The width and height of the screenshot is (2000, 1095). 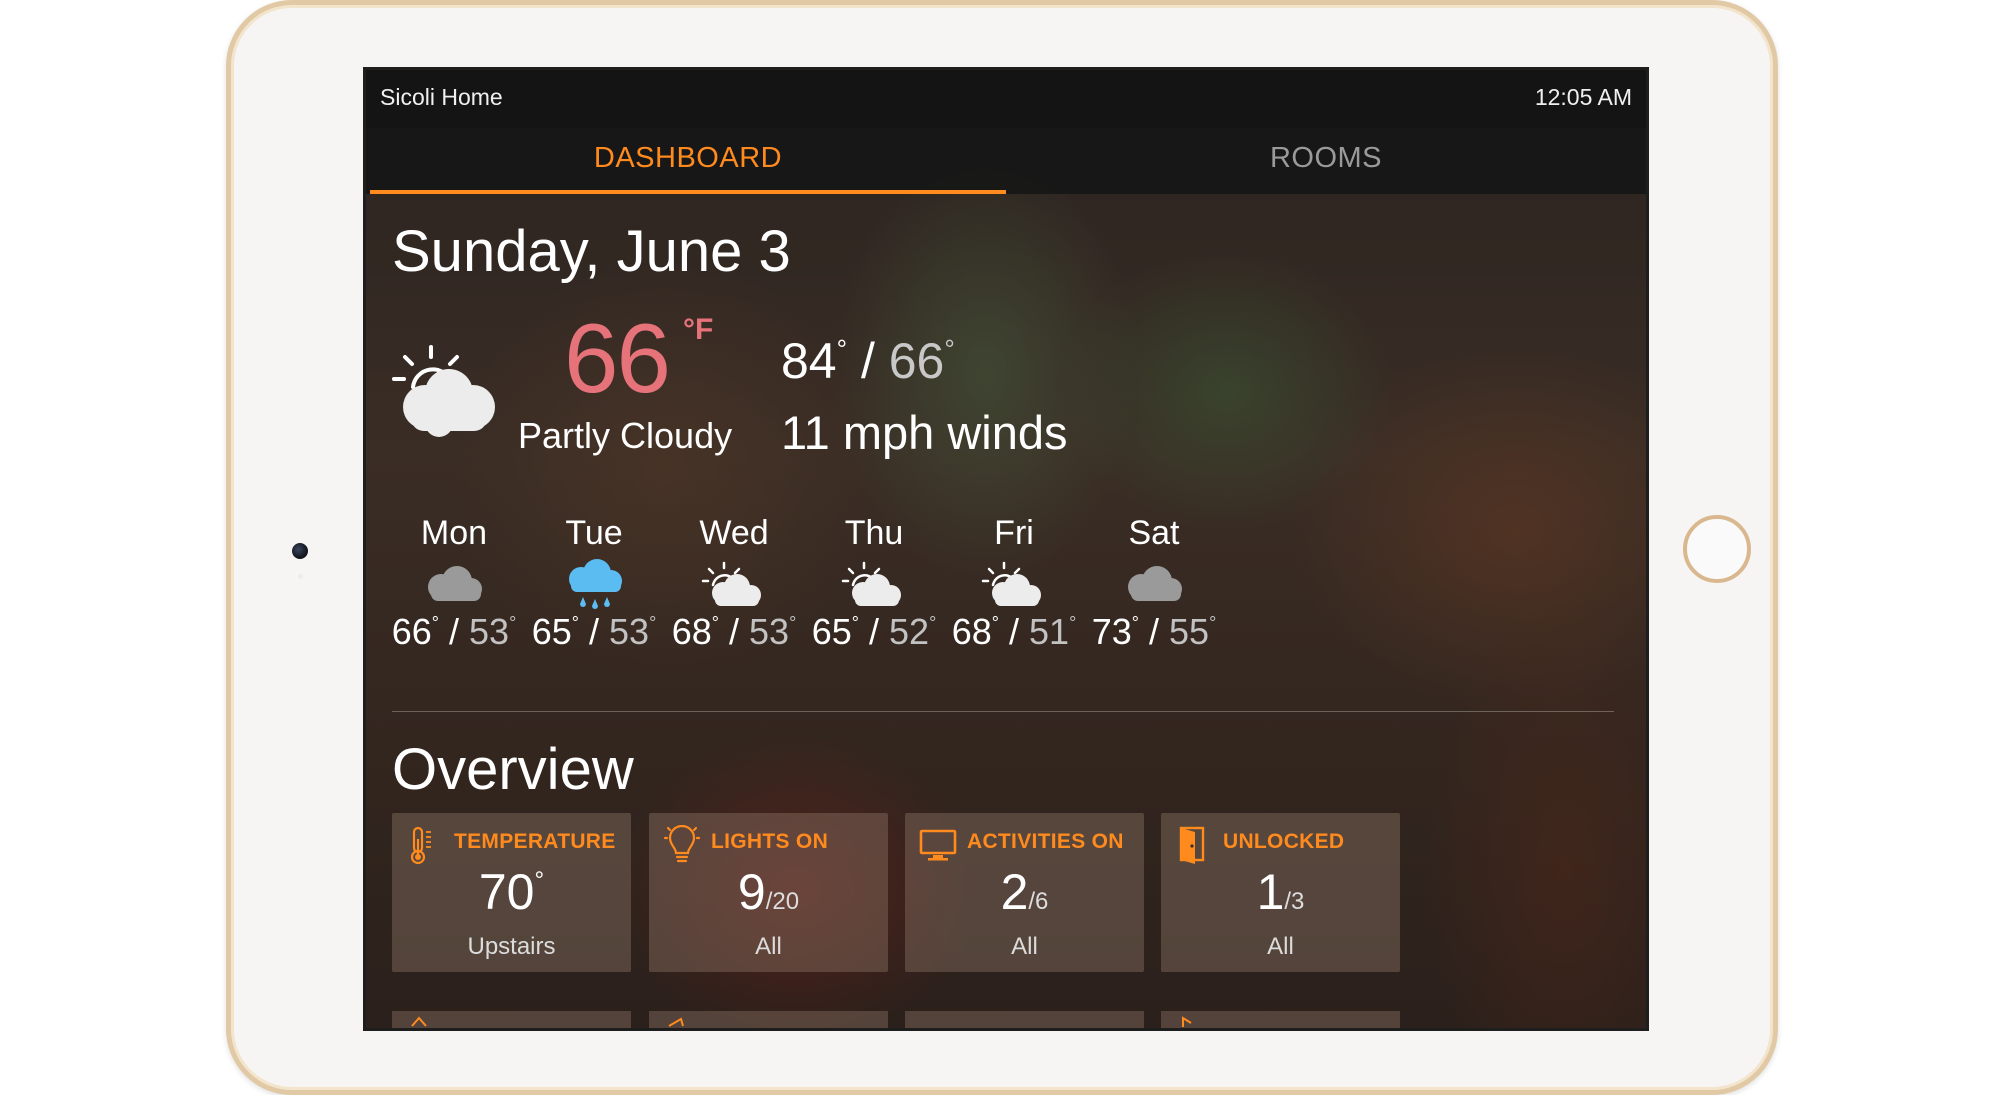 I want to click on speaker-icon, so click(x=676, y=1022).